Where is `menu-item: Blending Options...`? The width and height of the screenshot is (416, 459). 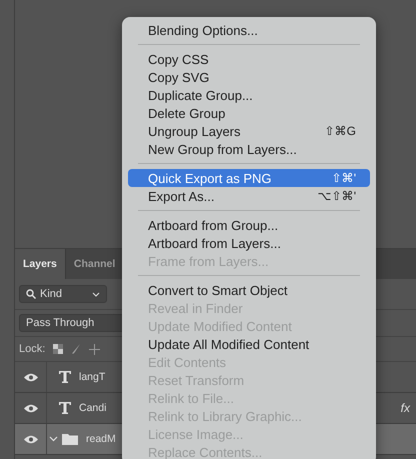
menu-item: Blending Options... is located at coordinates (249, 30).